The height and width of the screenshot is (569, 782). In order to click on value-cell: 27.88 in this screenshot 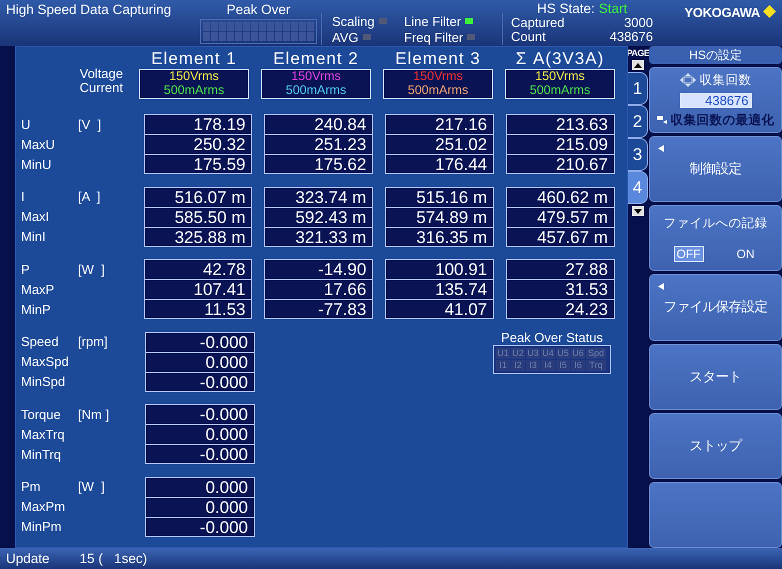, I will do `click(560, 270)`.